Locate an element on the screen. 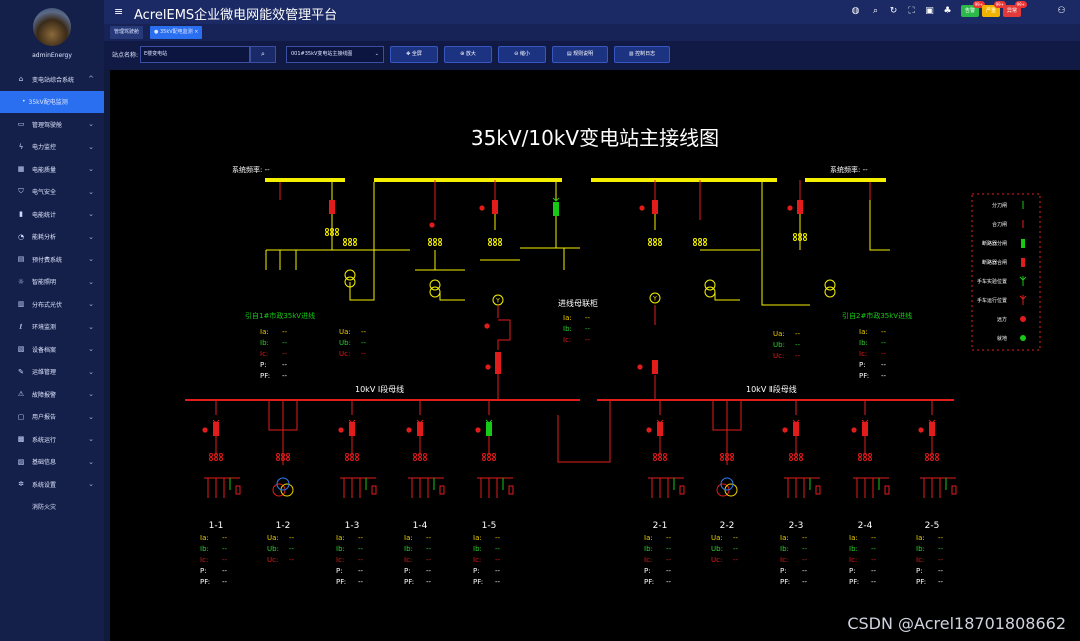  sidebar-item-9: ☼ 智能照明 ⌄ is located at coordinates (52, 282).